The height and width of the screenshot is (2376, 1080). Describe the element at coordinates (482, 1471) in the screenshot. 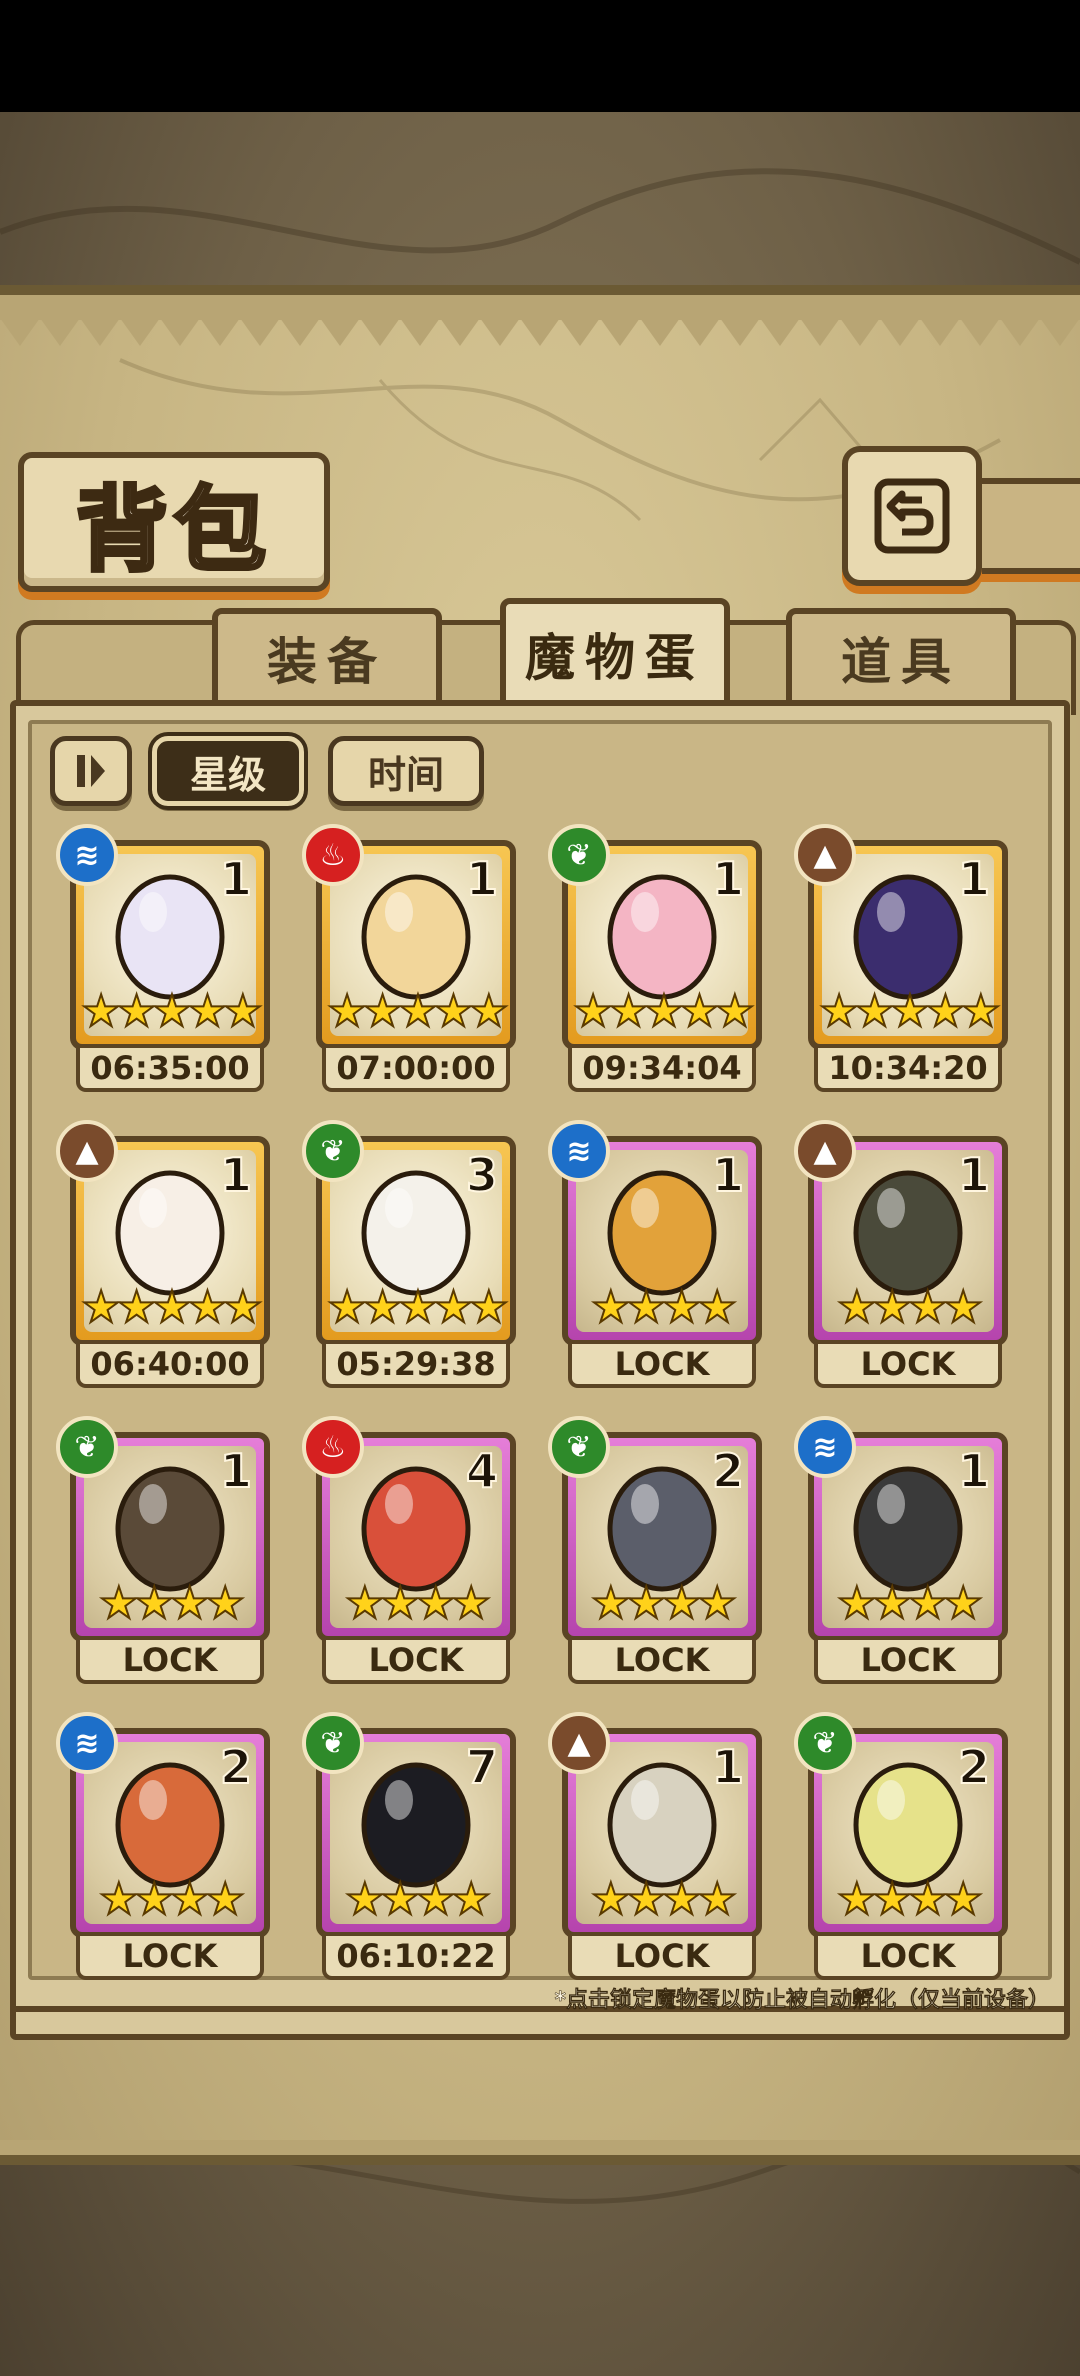

I see `egg-count: 4` at that location.